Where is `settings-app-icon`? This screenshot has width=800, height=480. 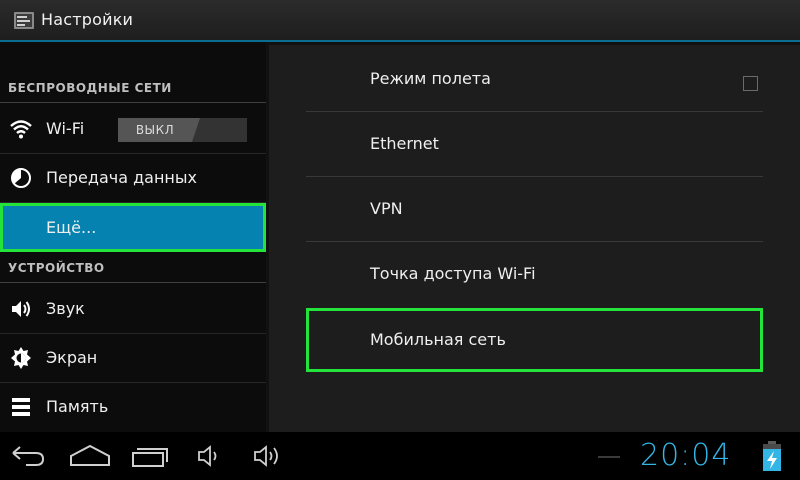
settings-app-icon is located at coordinates (24, 20).